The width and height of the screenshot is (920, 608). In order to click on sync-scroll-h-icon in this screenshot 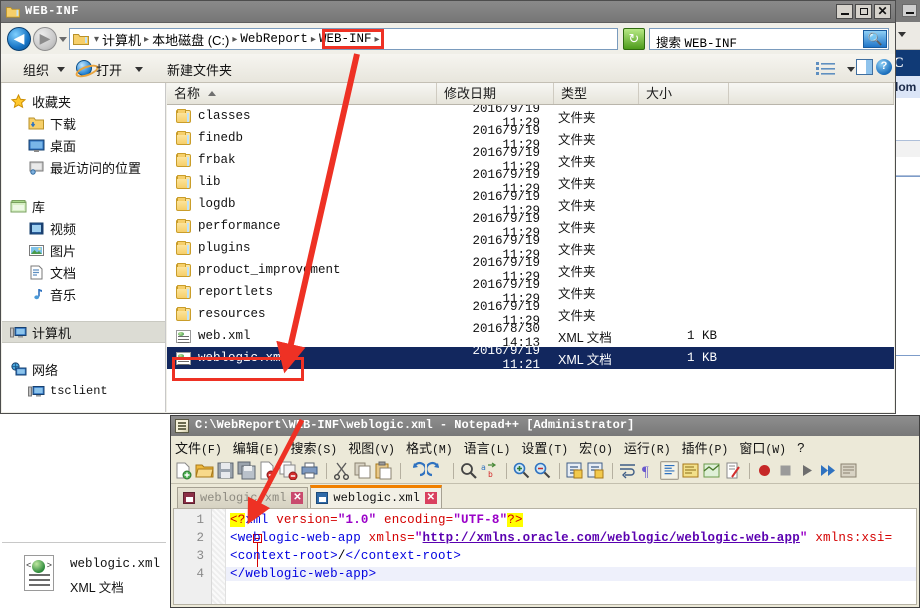, I will do `click(595, 470)`.